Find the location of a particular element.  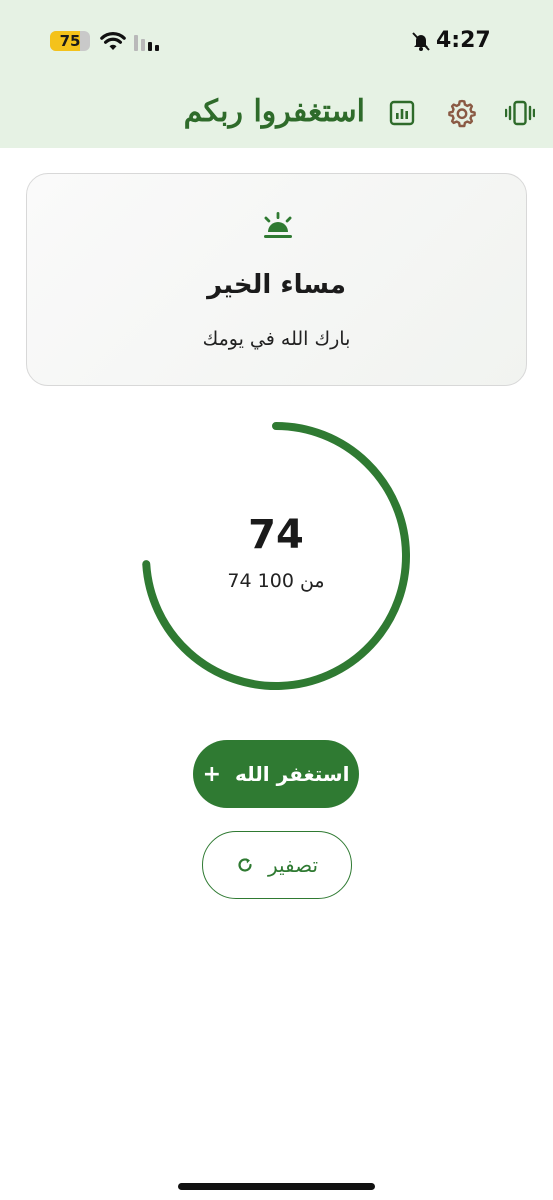

app-title: استغفروا ربكم is located at coordinates (274, 111).